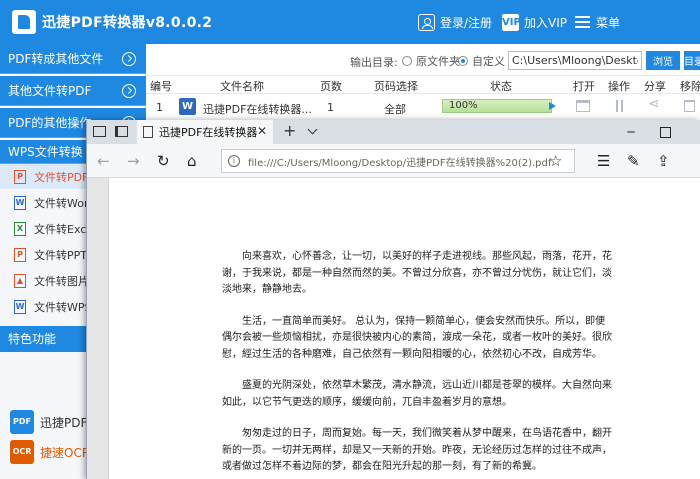 The width and height of the screenshot is (700, 479). I want to click on col-status: 状态, so click(501, 86).